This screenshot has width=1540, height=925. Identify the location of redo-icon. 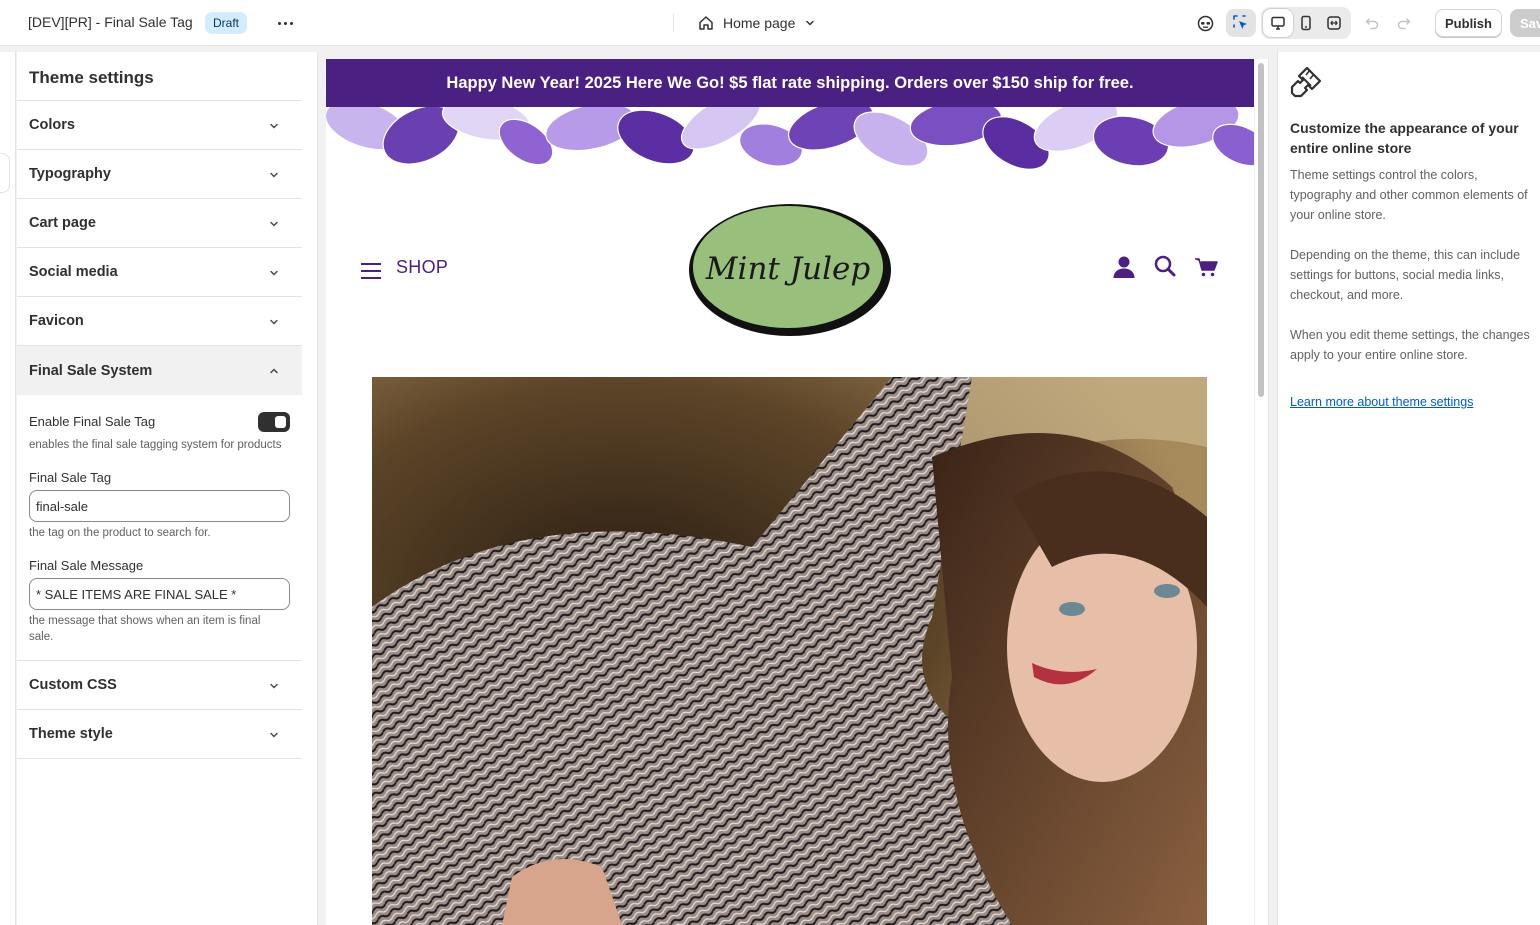
(1404, 24).